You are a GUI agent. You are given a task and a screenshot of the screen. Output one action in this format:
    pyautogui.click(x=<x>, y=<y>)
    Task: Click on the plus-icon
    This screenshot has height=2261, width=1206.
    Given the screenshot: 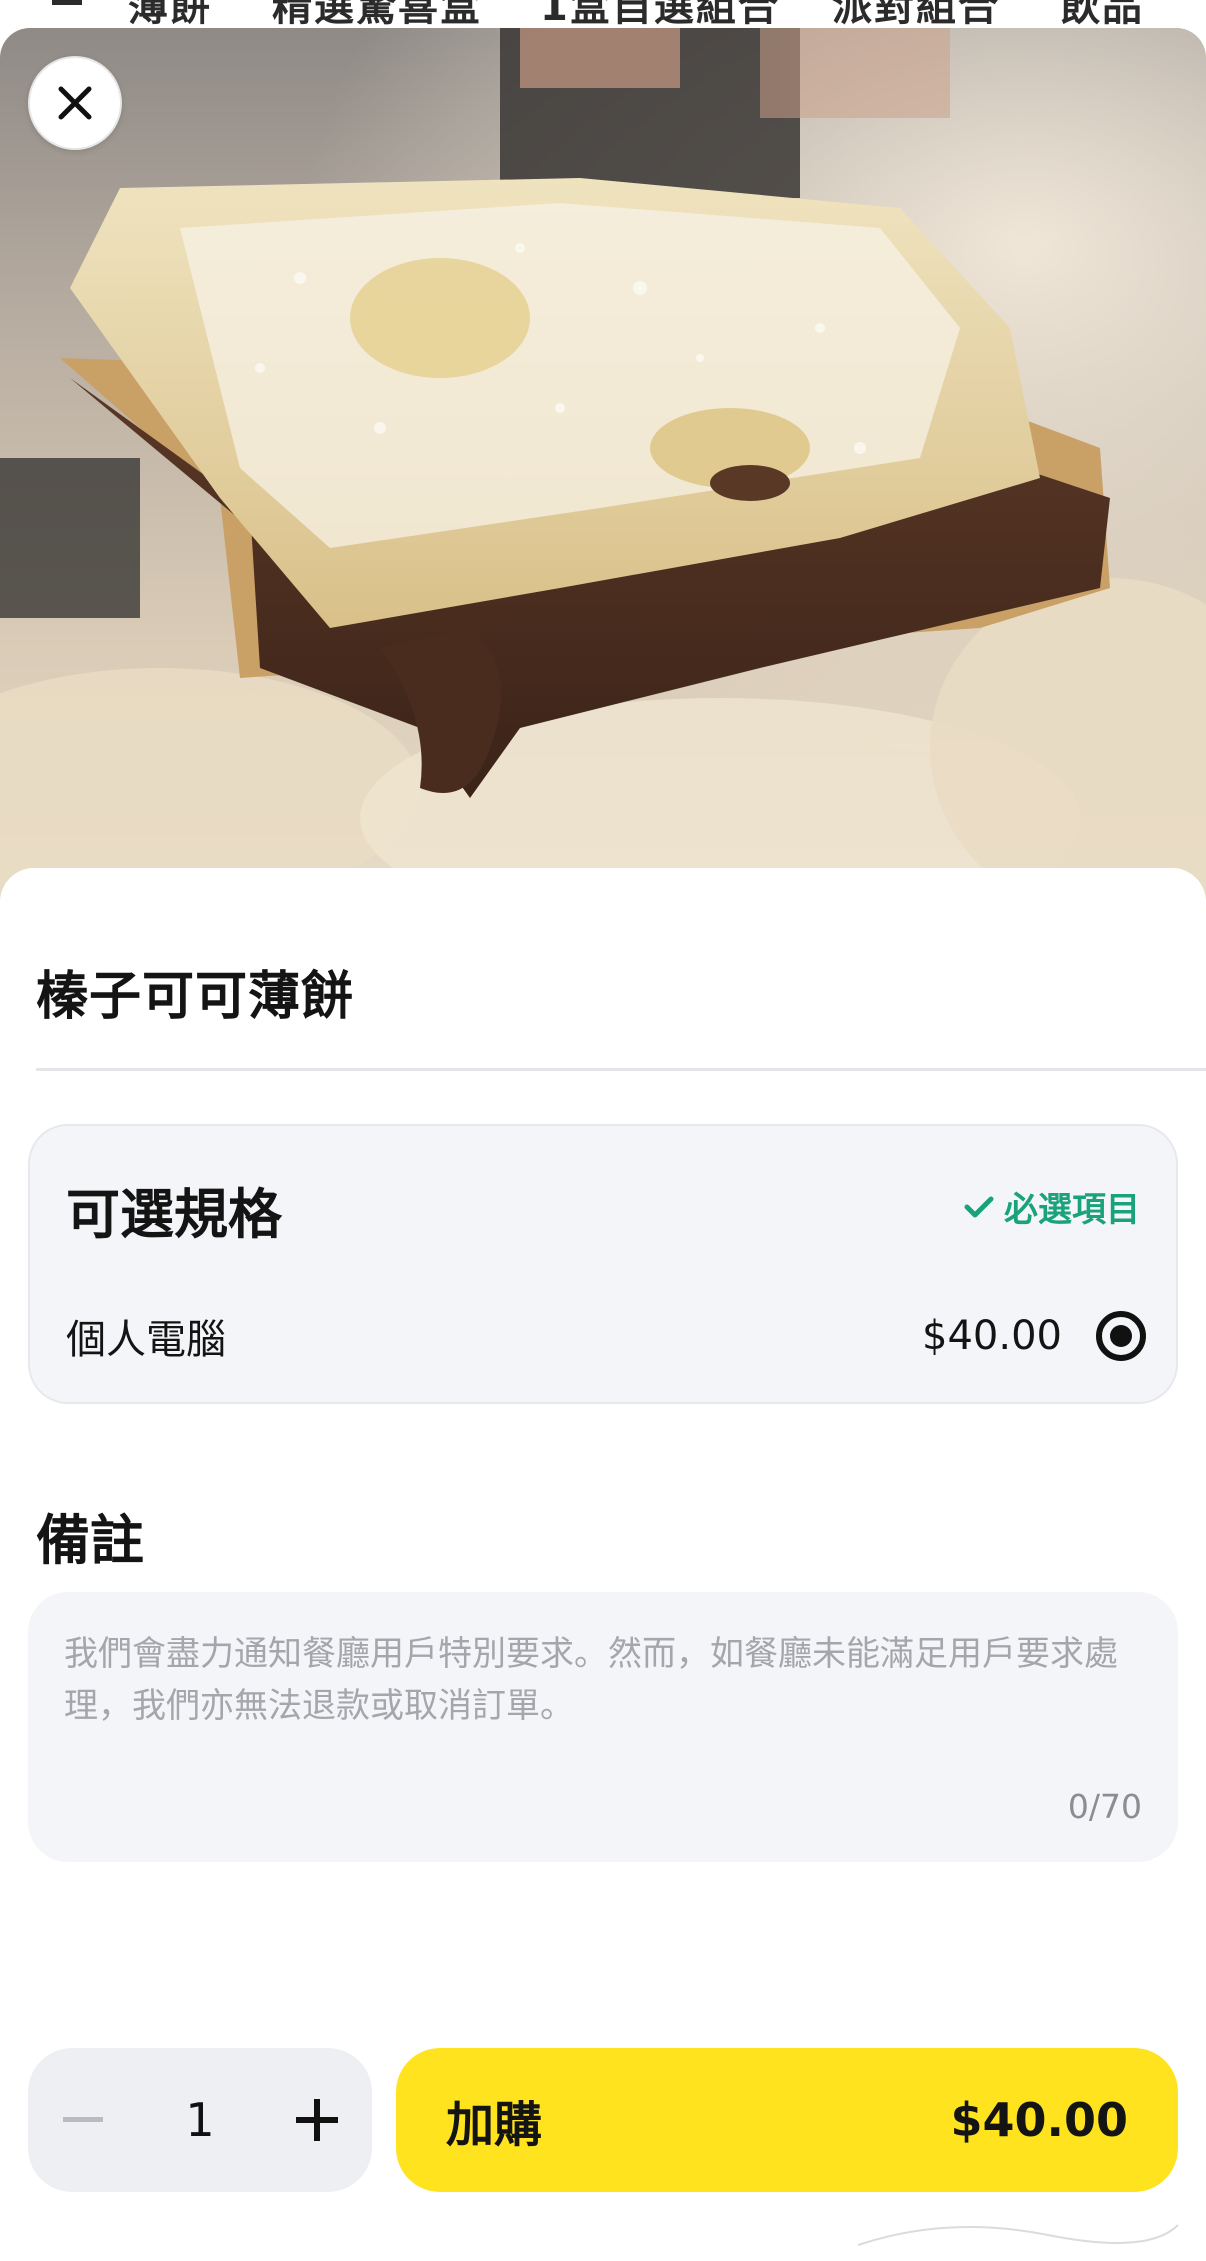 What is the action you would take?
    pyautogui.click(x=317, y=2120)
    